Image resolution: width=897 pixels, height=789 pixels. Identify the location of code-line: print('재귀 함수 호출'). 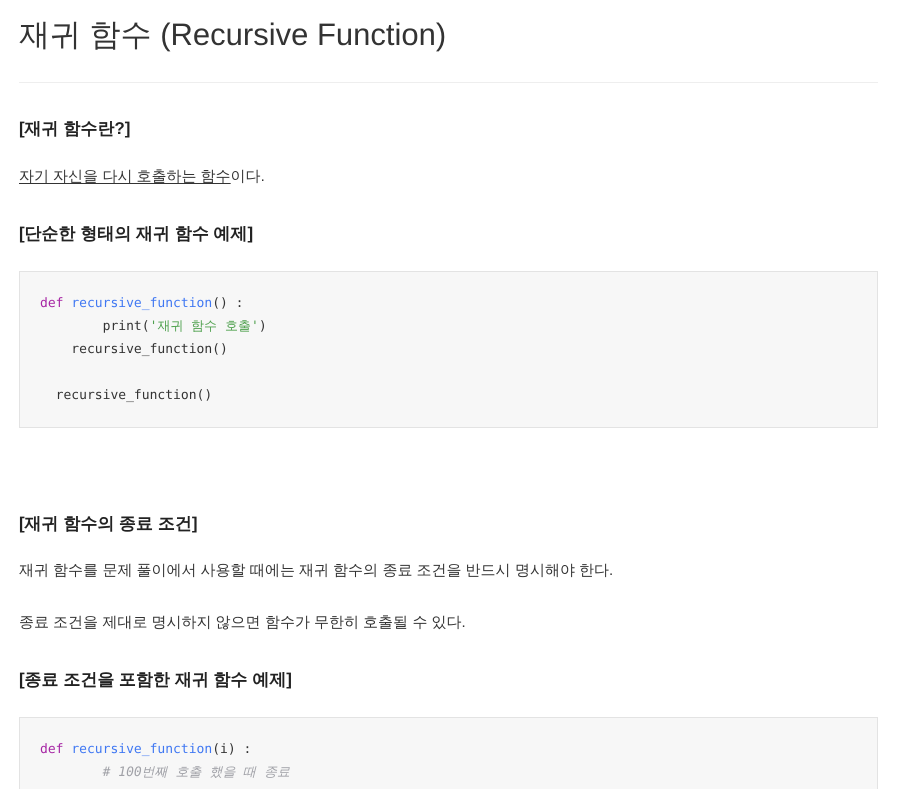
(184, 327).